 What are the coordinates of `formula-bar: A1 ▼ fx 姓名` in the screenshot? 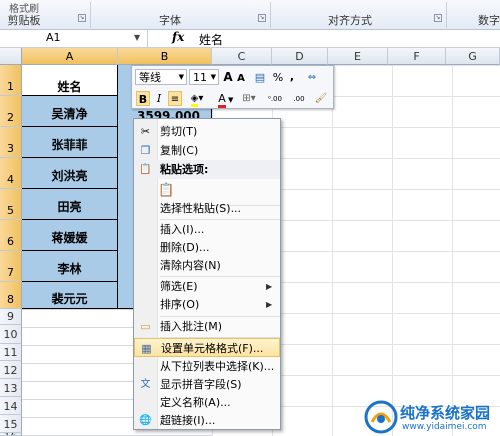 It's located at (250, 39).